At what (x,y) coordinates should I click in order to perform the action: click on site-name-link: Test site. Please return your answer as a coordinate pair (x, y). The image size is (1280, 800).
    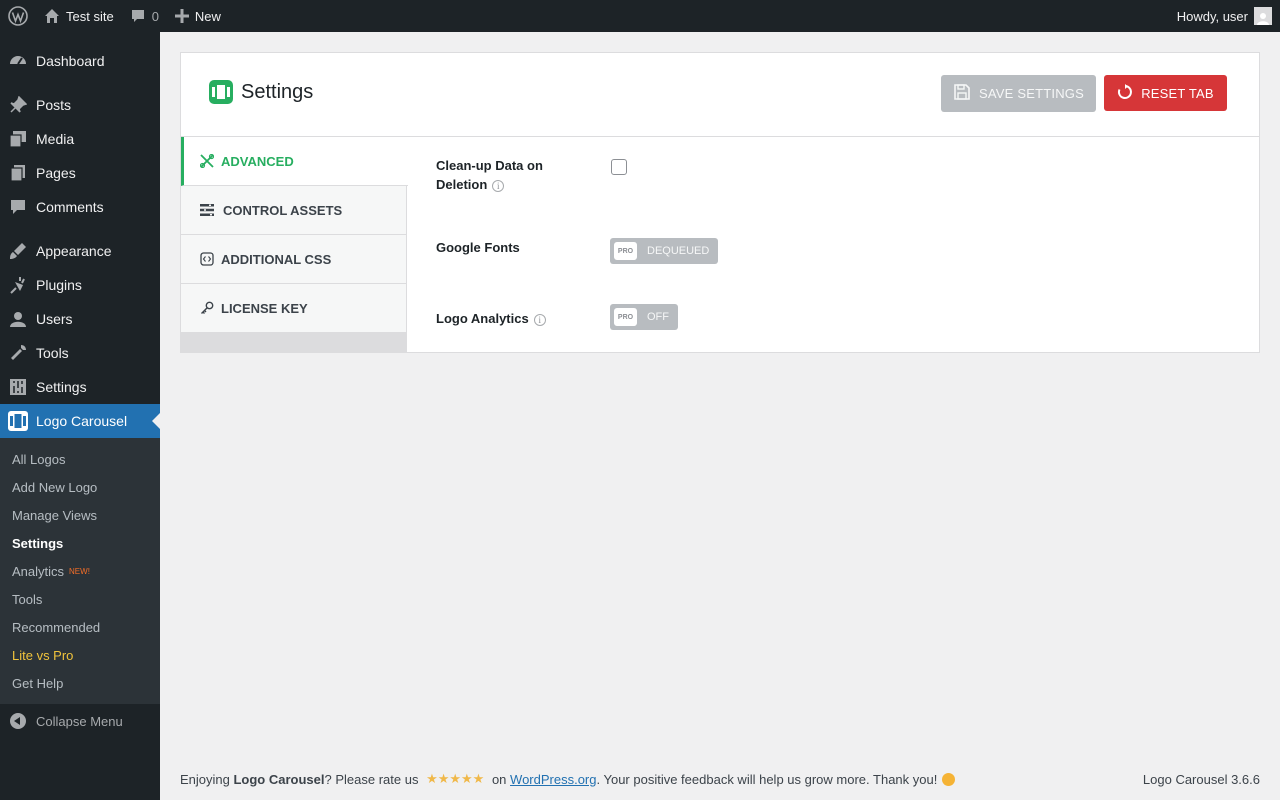
    Looking at the image, I should click on (79, 16).